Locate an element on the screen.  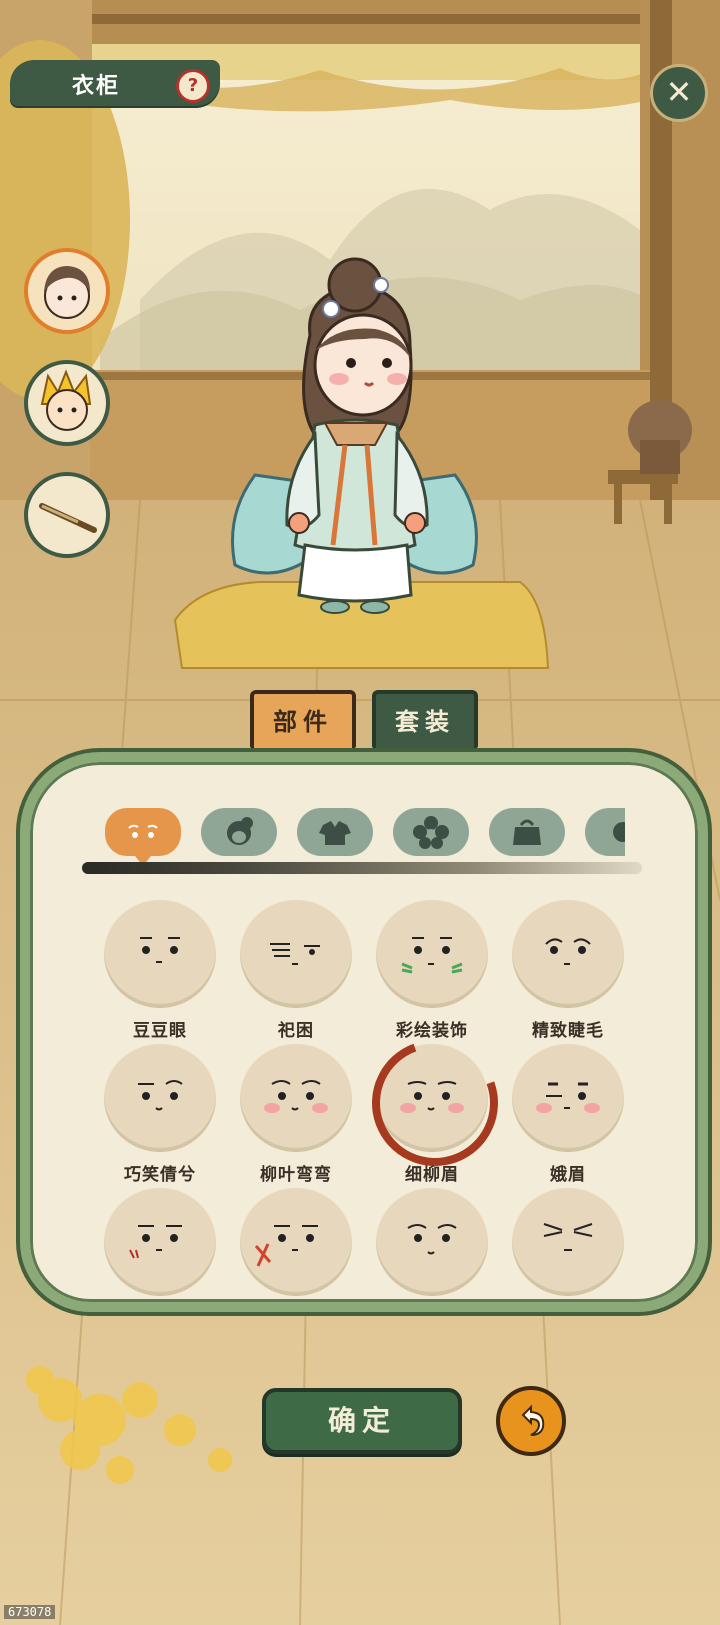
moth-brows-icon is located at coordinates (568, 1097).